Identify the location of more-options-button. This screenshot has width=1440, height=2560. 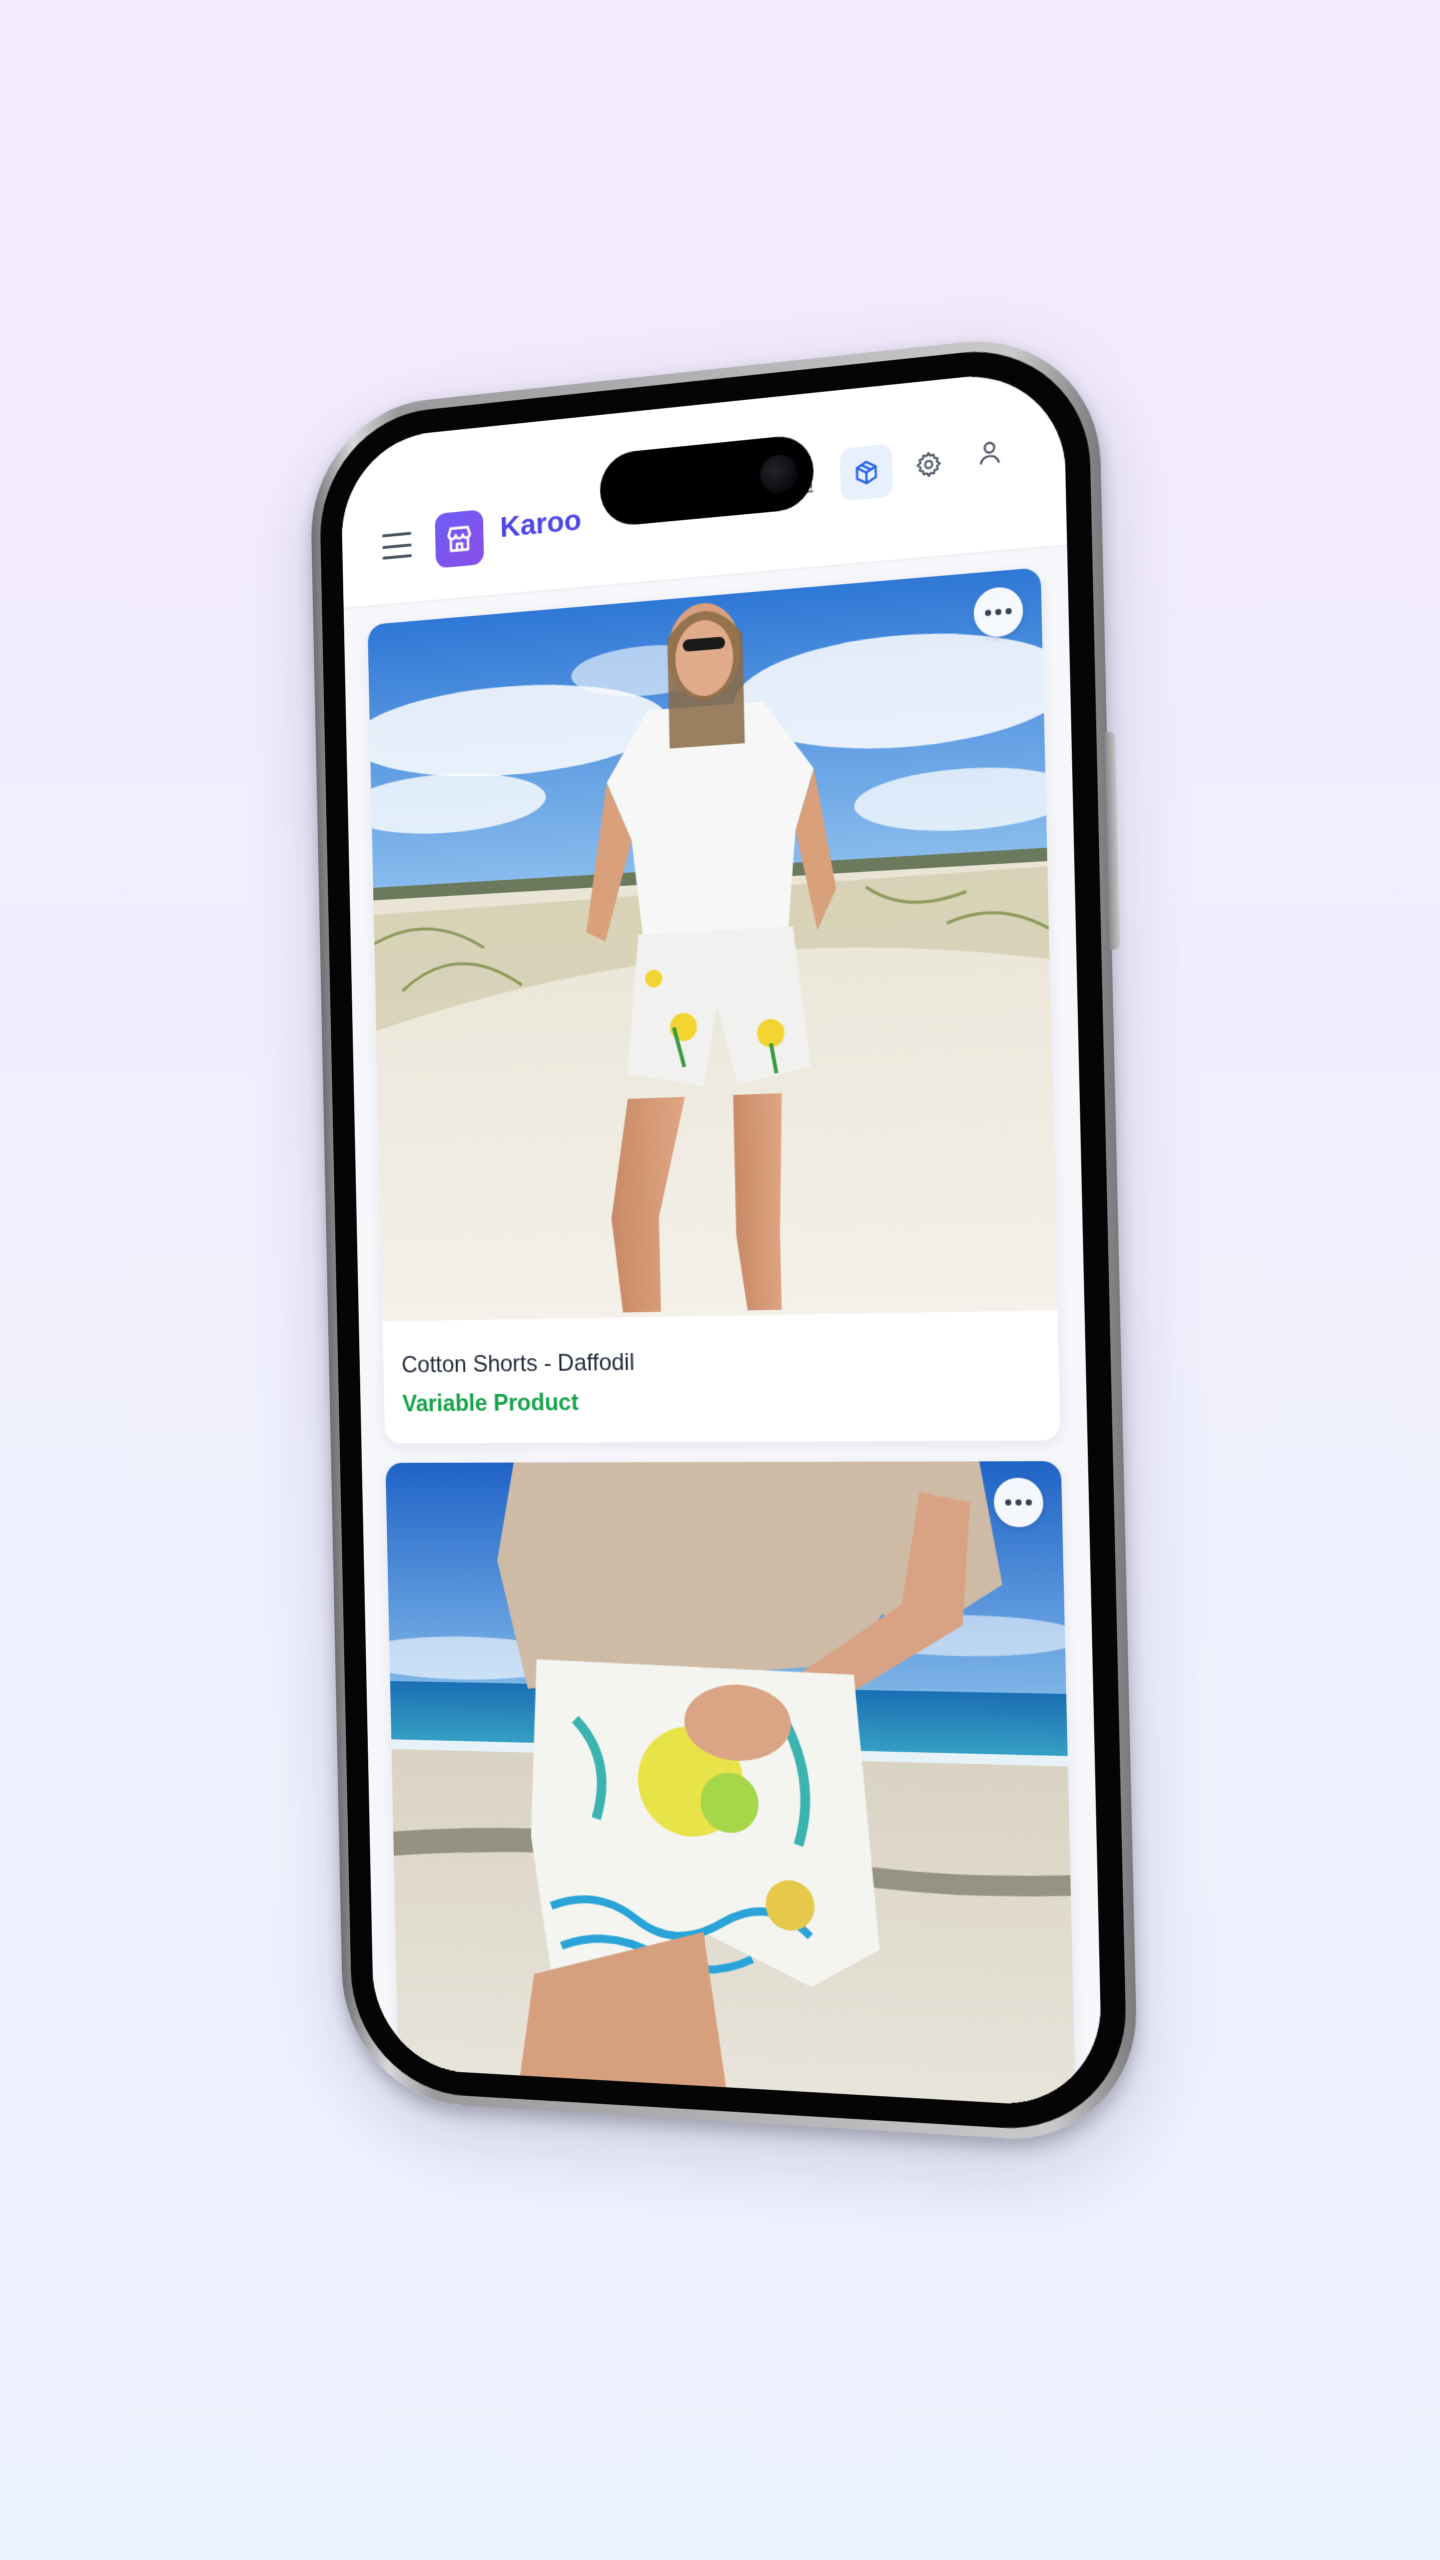
(1018, 1503).